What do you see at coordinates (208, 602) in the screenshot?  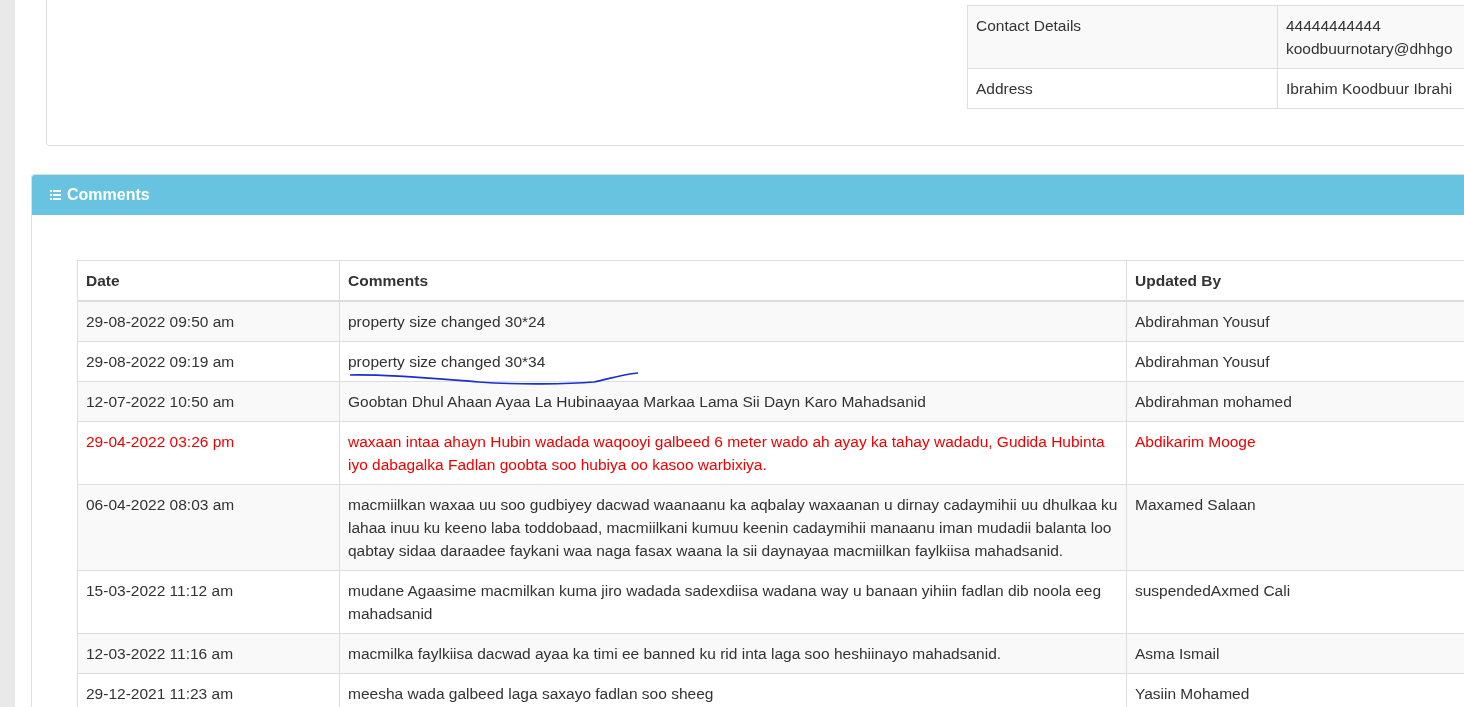 I see `table-cell: 15-03-2022 11:12 am` at bounding box center [208, 602].